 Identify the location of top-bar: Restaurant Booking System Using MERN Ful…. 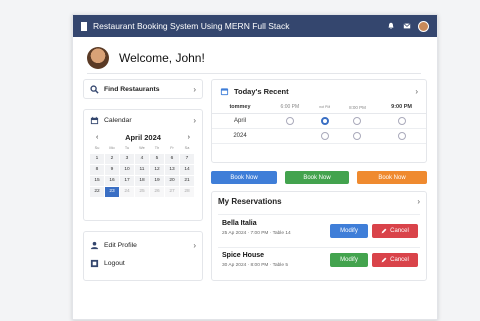
(255, 26).